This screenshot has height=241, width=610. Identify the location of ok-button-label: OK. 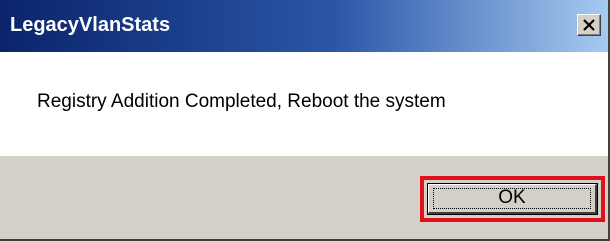
(512, 197).